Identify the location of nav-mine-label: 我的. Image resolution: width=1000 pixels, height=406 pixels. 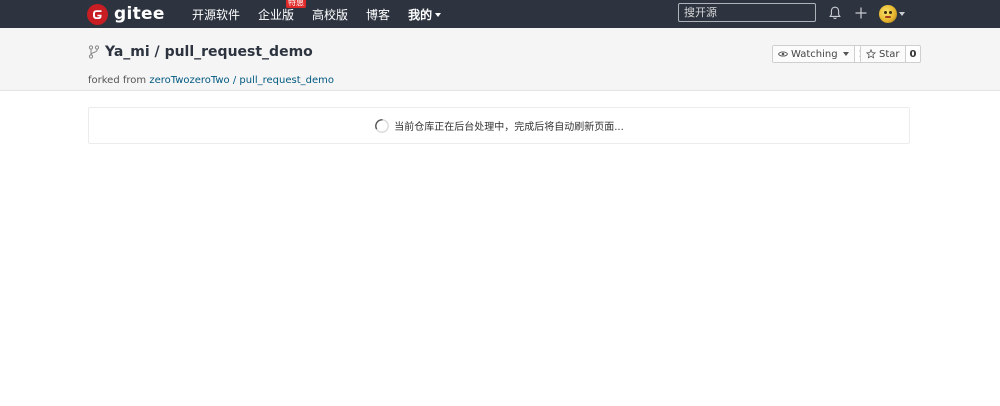
(420, 14).